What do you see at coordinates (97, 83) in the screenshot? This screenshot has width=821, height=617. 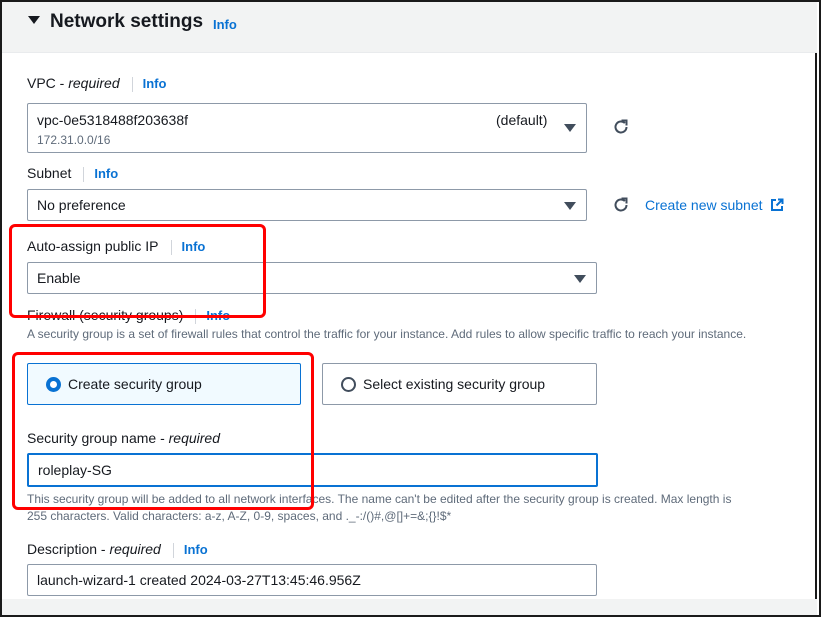 I see `vpc-label: VPC - required Info` at bounding box center [97, 83].